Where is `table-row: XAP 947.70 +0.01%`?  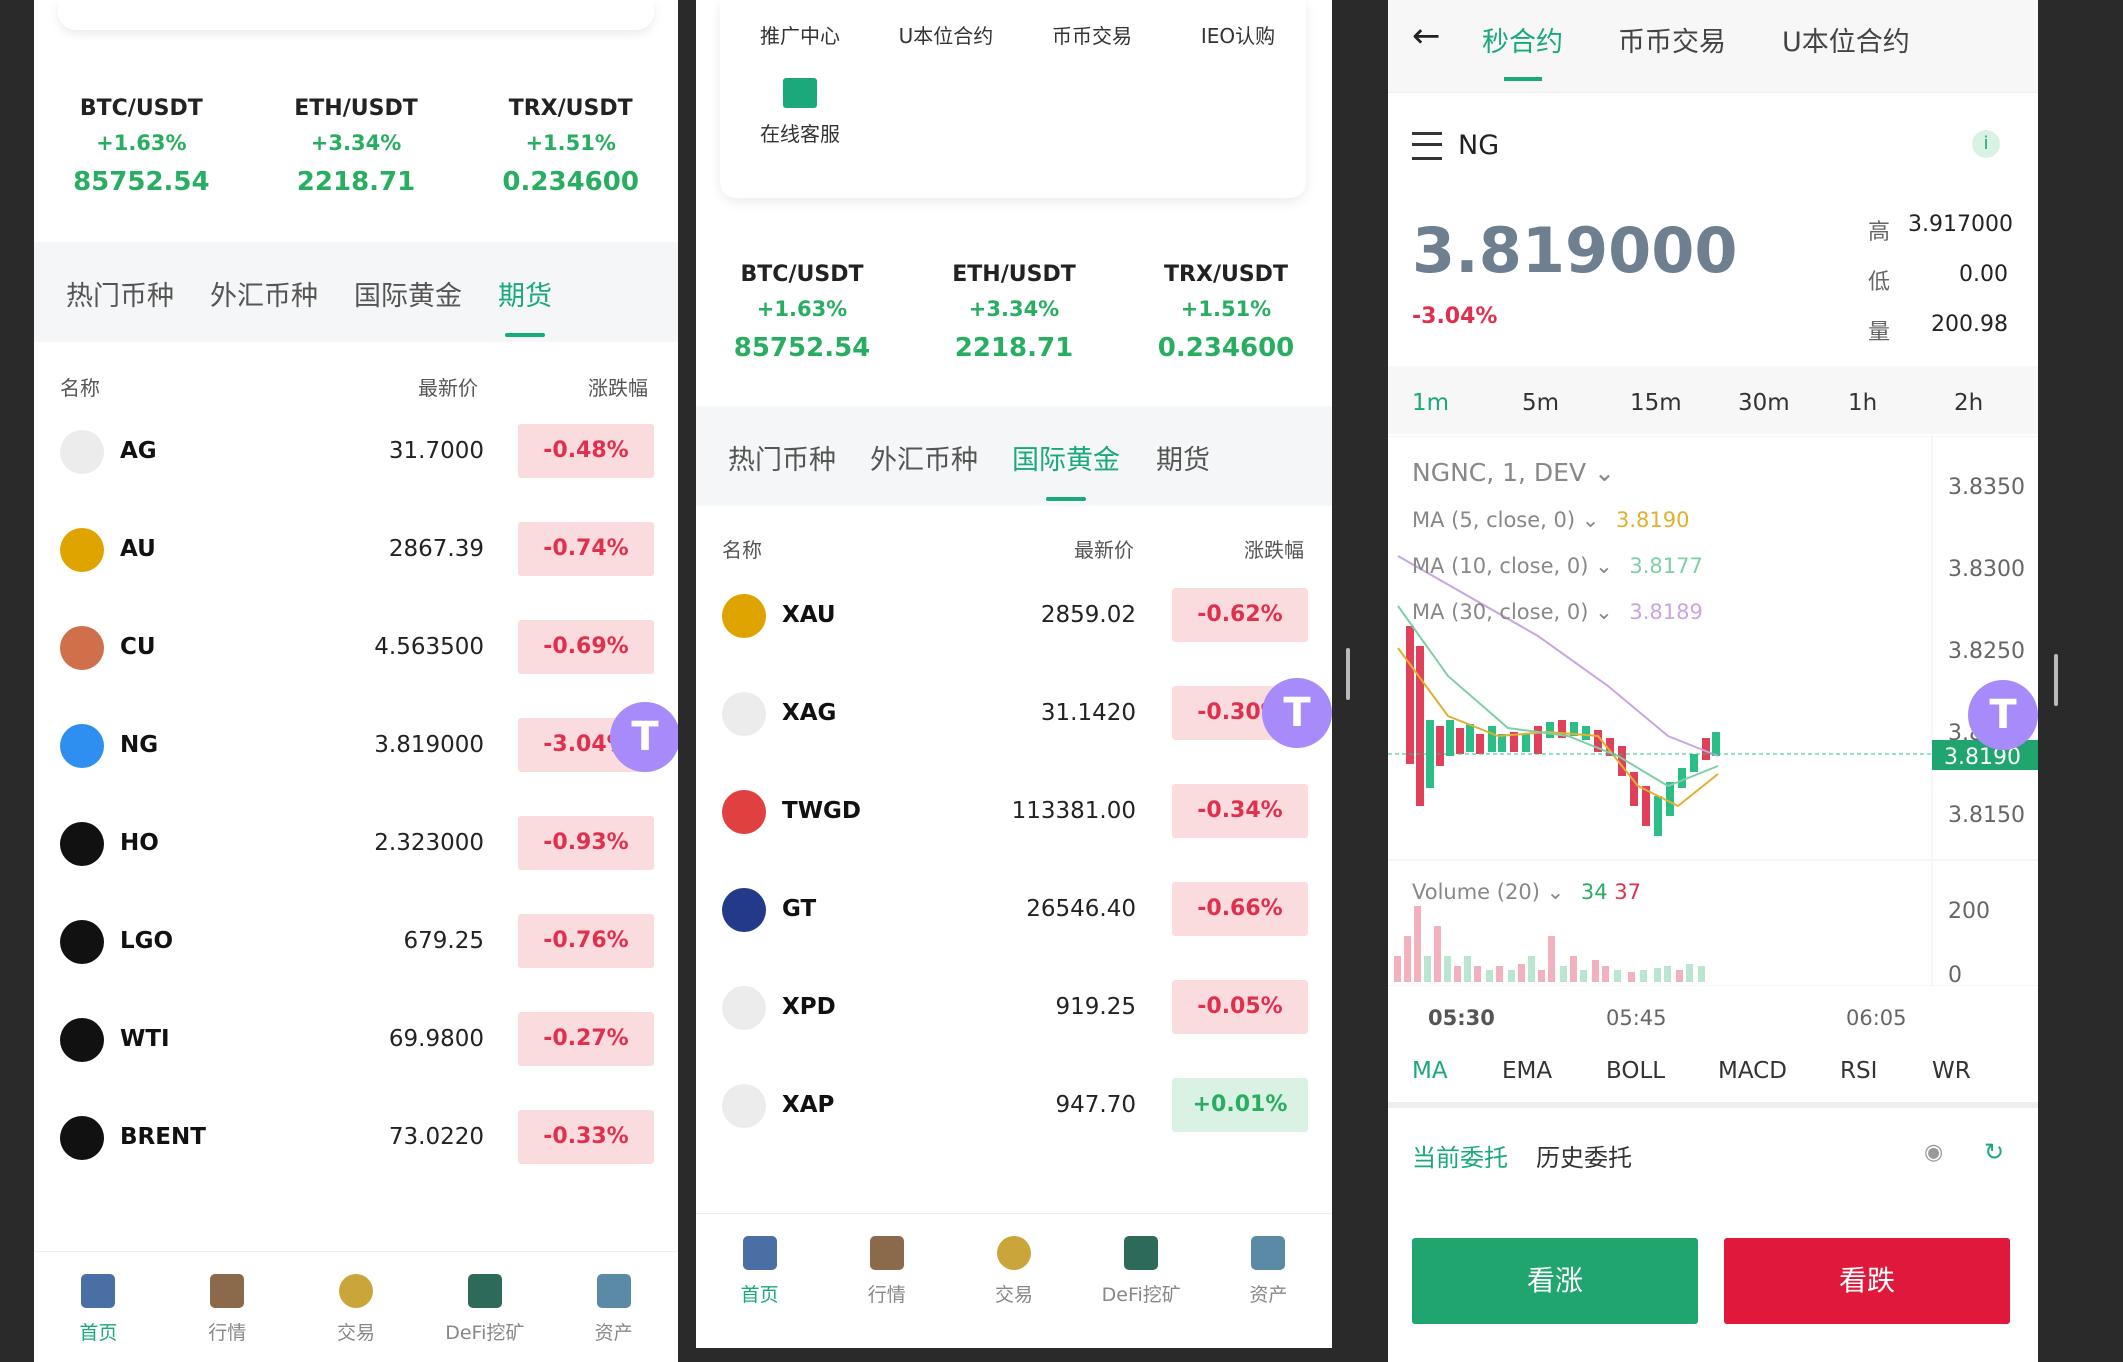 table-row: XAP 947.70 +0.01% is located at coordinates (1014, 1106).